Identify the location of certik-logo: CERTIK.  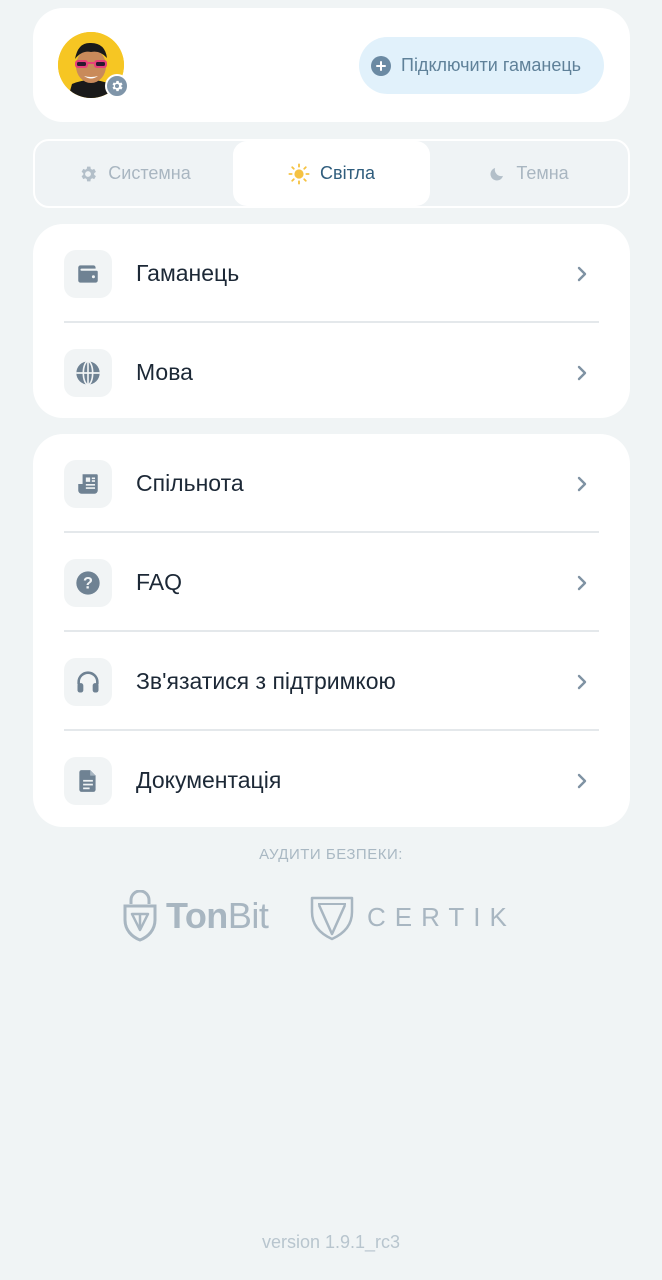
(412, 917).